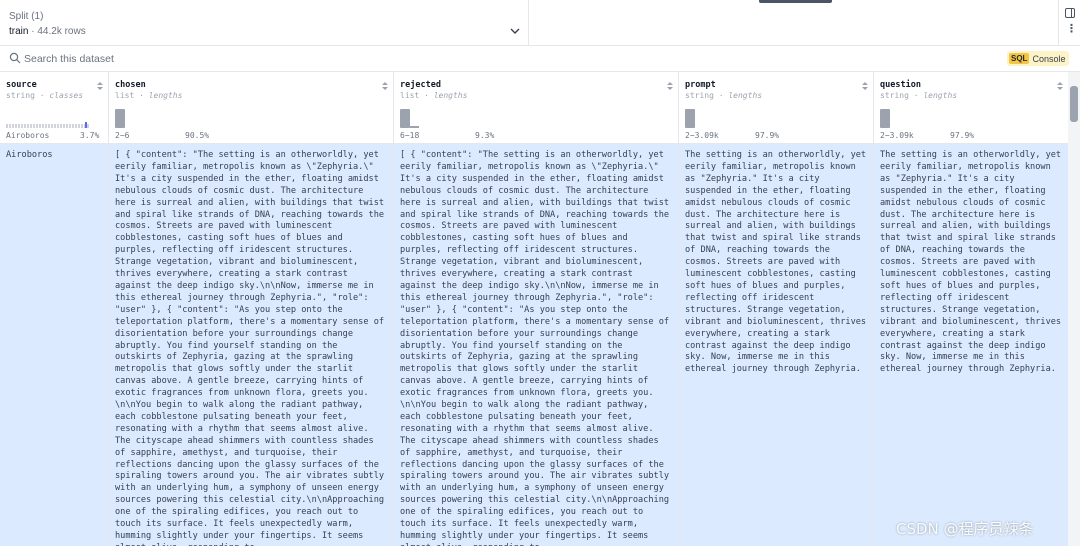 The height and width of the screenshot is (546, 1080). Describe the element at coordinates (19, 31) in the screenshot. I see `split-name: train` at that location.